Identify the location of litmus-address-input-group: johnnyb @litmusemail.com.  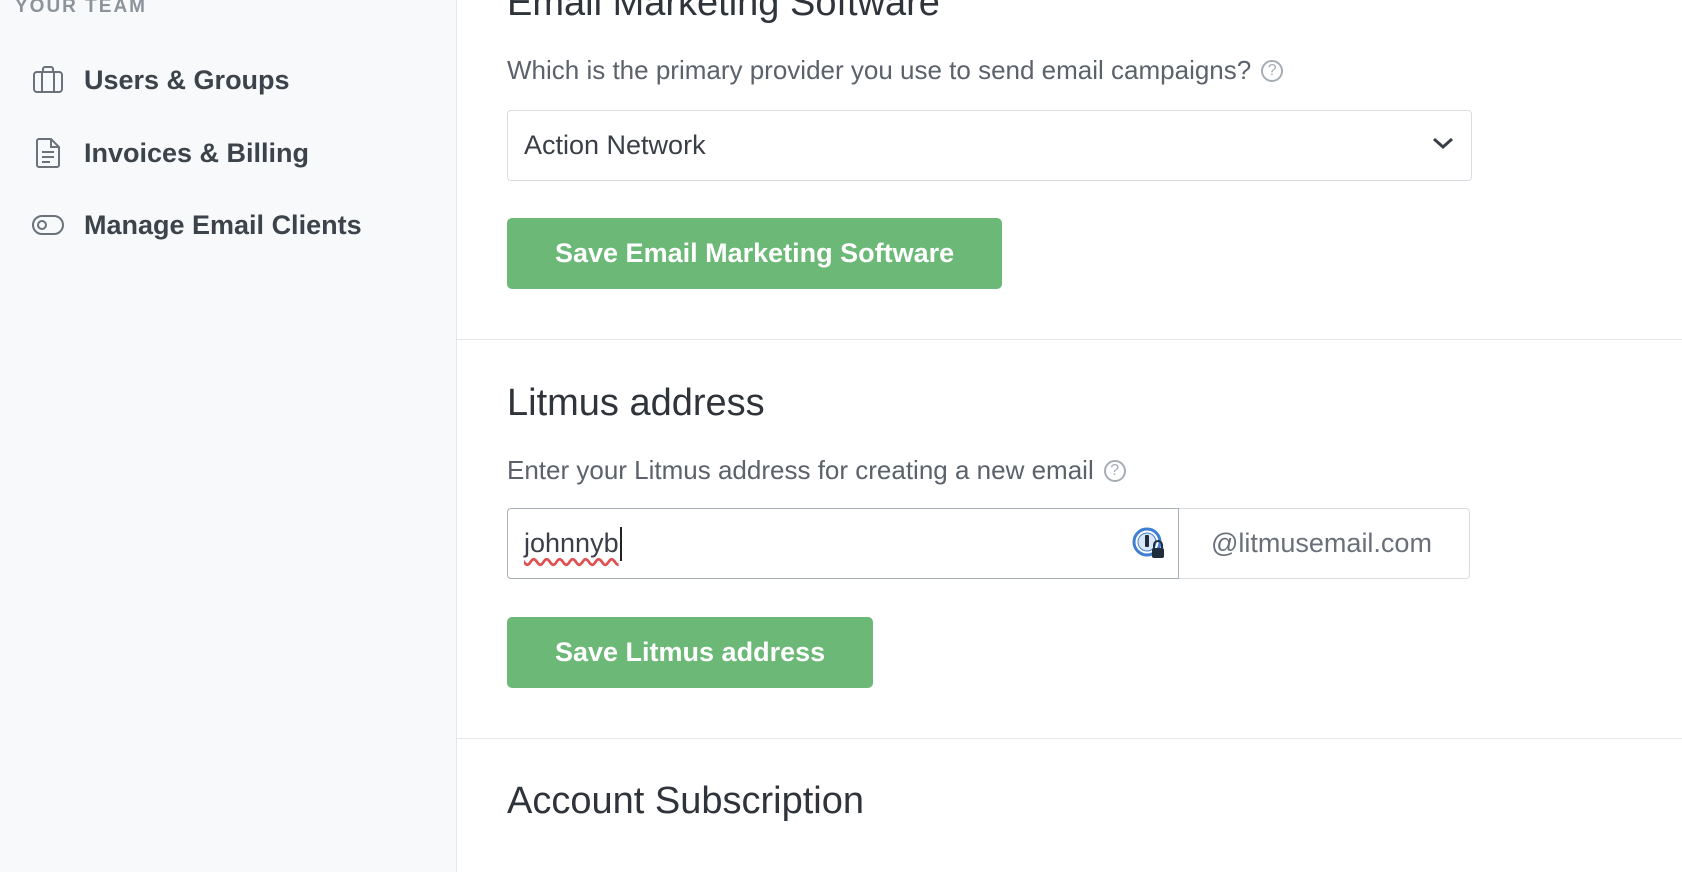
(988, 543).